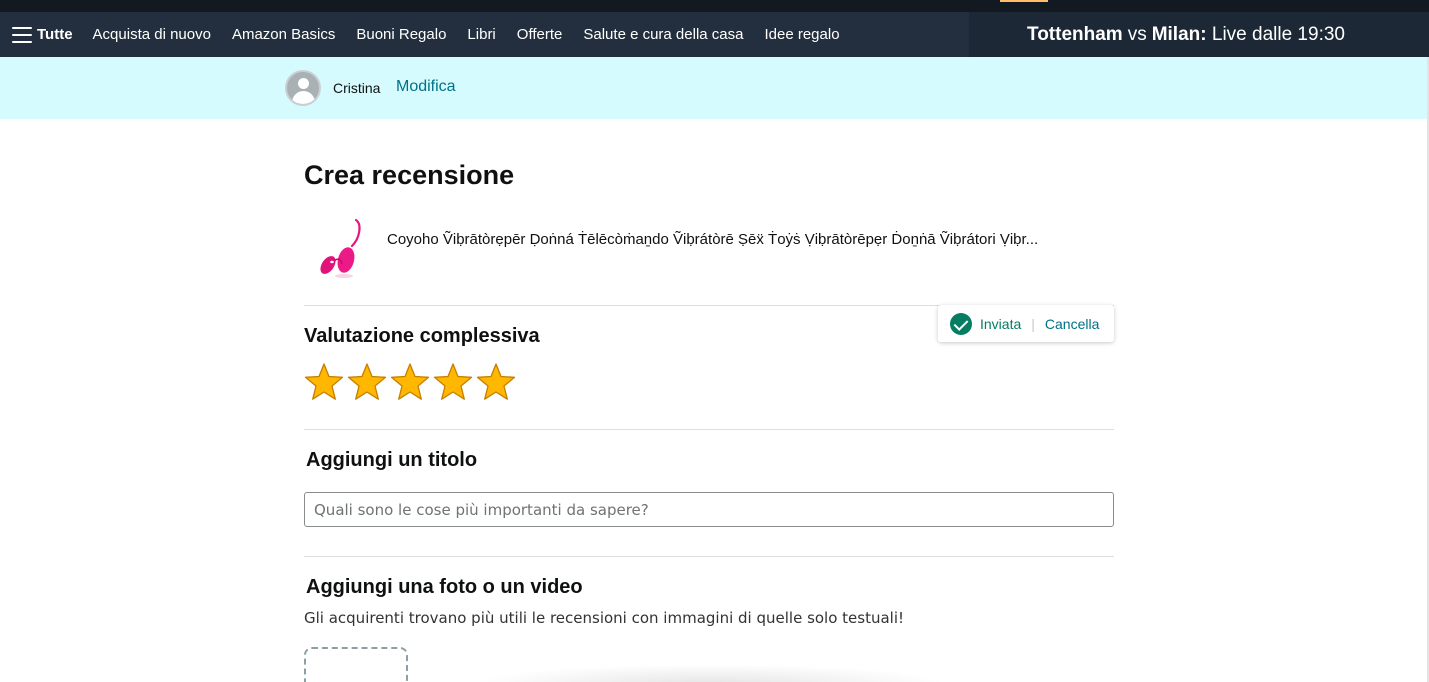 The image size is (1429, 682). What do you see at coordinates (426, 87) in the screenshot?
I see `edit-profile-link: Modifica` at bounding box center [426, 87].